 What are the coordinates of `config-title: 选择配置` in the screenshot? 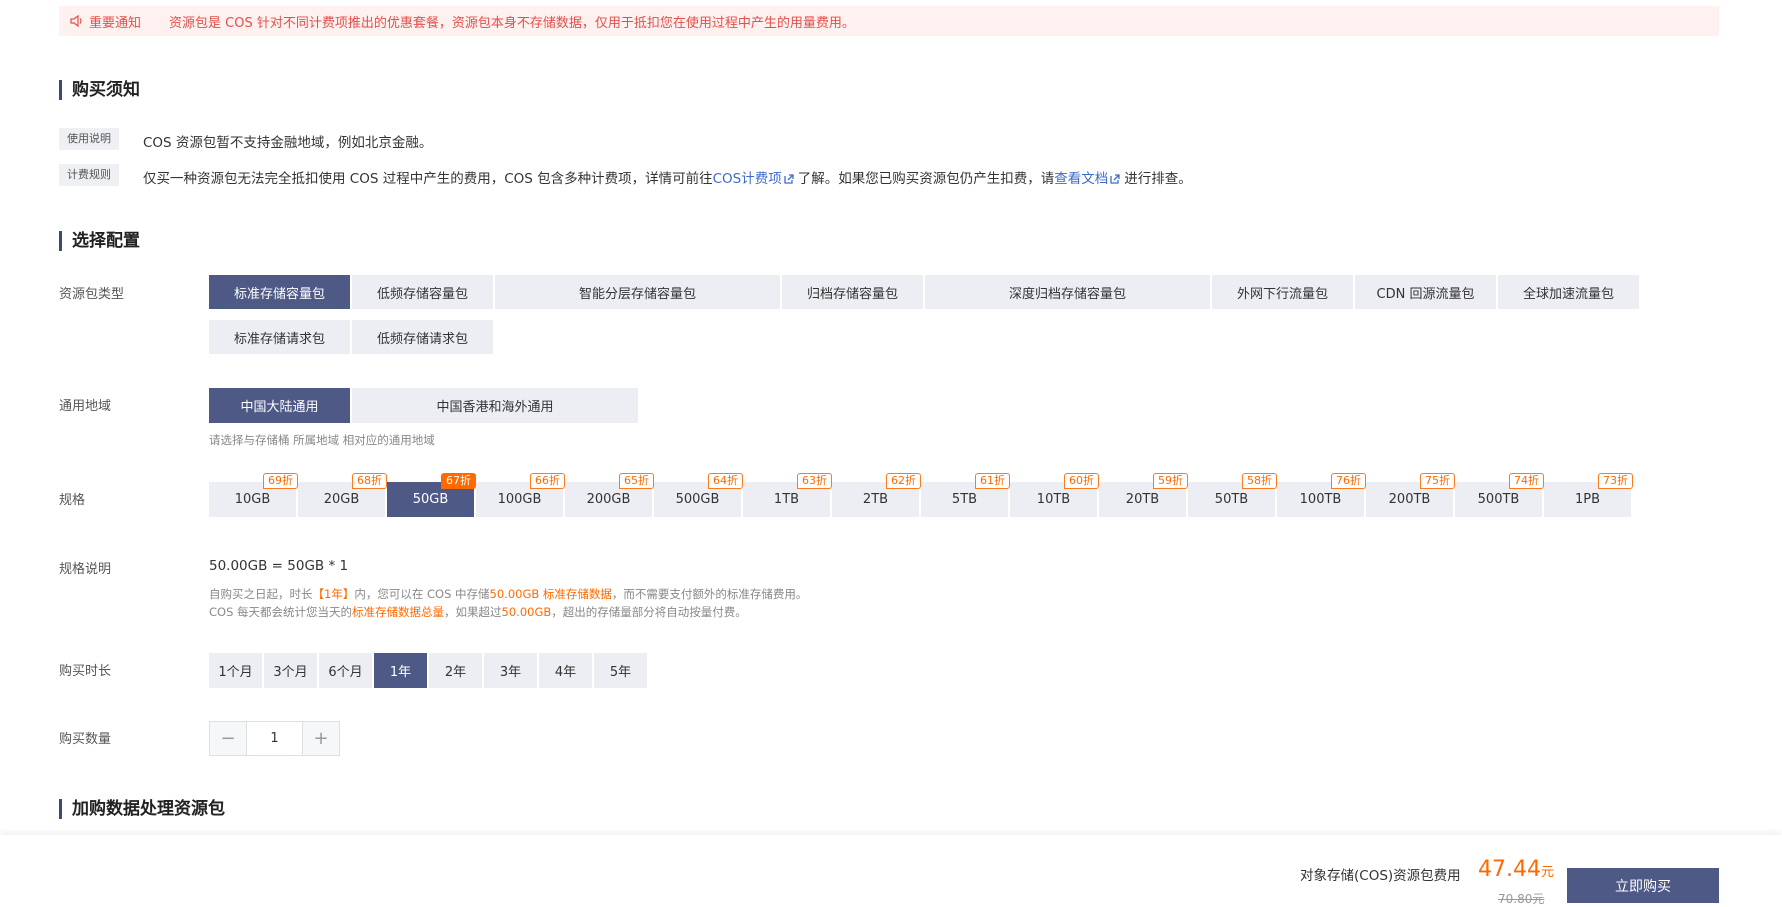 It's located at (99, 241).